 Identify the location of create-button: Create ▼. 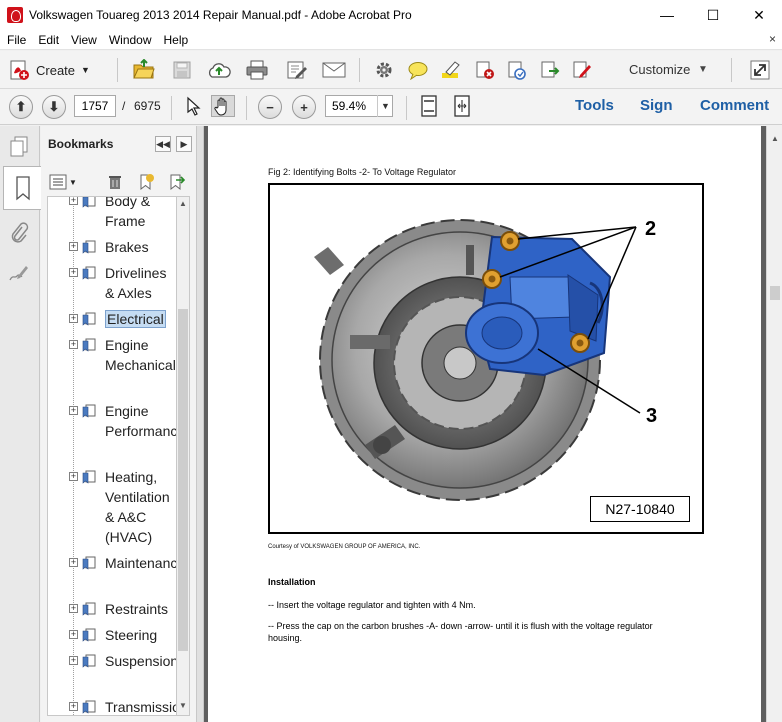
(49, 70).